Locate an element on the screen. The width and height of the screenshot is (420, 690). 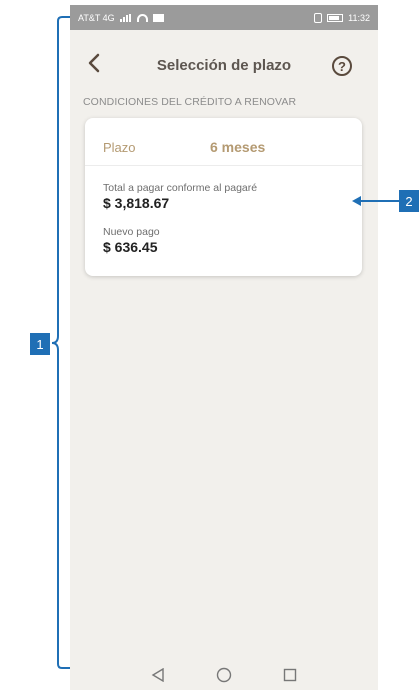
callout-label-2: 2 is located at coordinates (409, 201).